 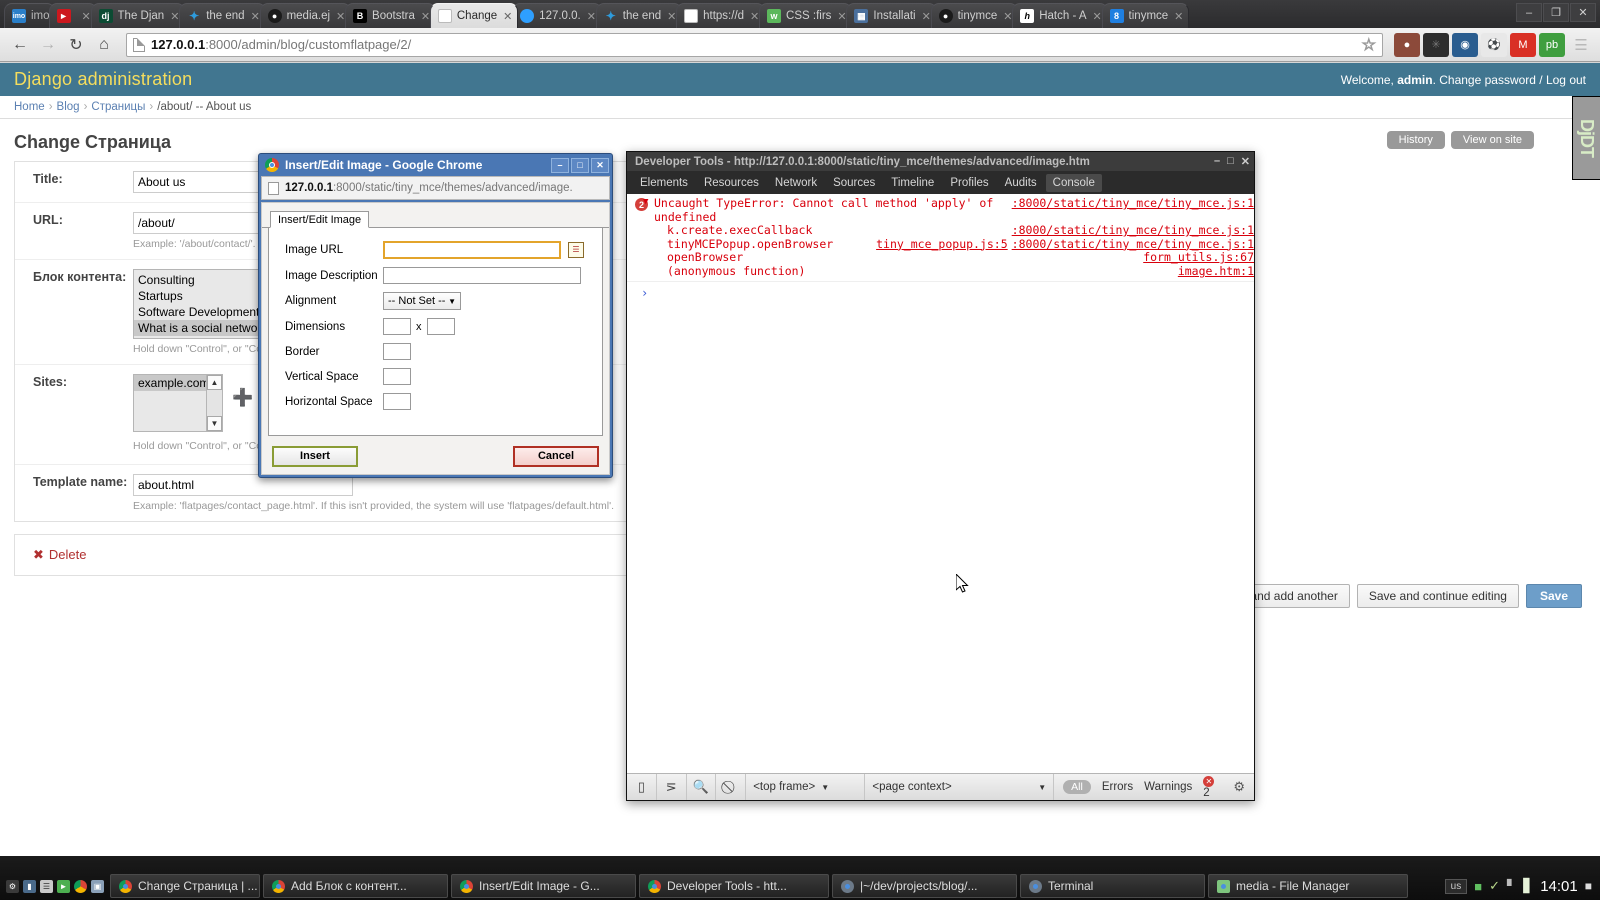 I want to click on sites-scrollbar: ▲ ▼, so click(x=214, y=403).